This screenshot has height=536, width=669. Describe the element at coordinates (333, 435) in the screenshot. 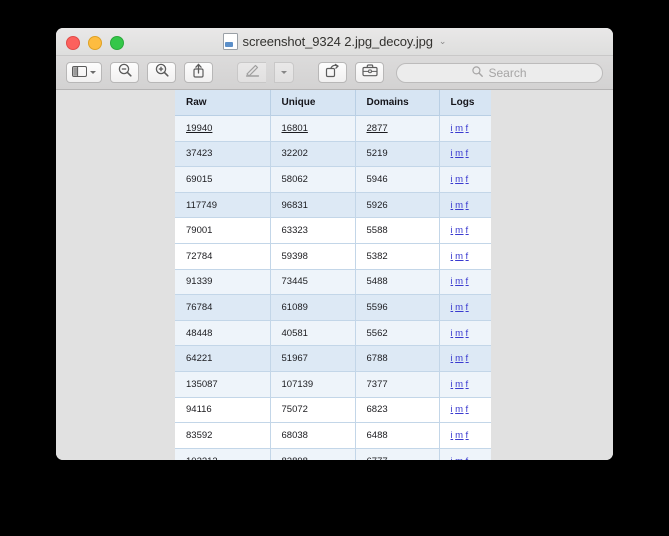

I see `table-row: 83592 68038 6488 i m f` at that location.